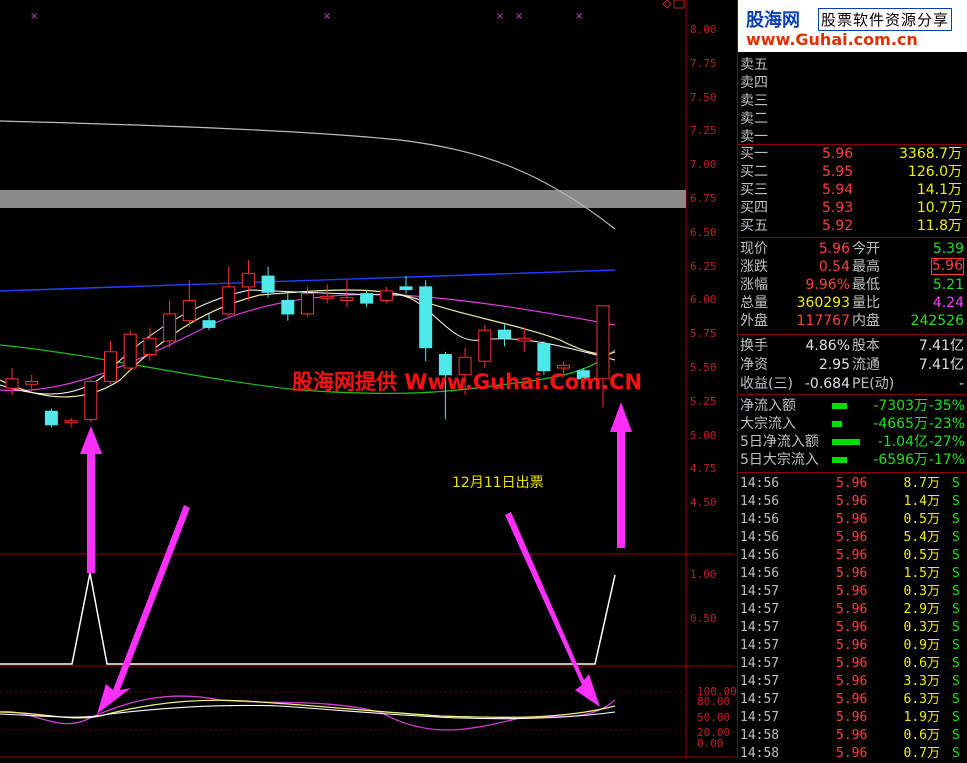 The image size is (967, 763). Describe the element at coordinates (873, 384) in the screenshot. I see `fundamental-label: PE(动)` at that location.